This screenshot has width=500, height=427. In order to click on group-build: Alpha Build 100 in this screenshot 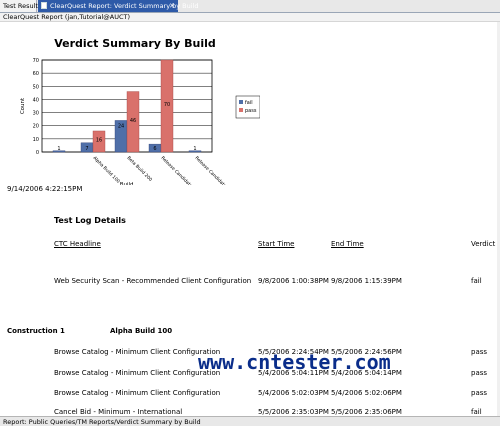, I will do `click(141, 331)`.